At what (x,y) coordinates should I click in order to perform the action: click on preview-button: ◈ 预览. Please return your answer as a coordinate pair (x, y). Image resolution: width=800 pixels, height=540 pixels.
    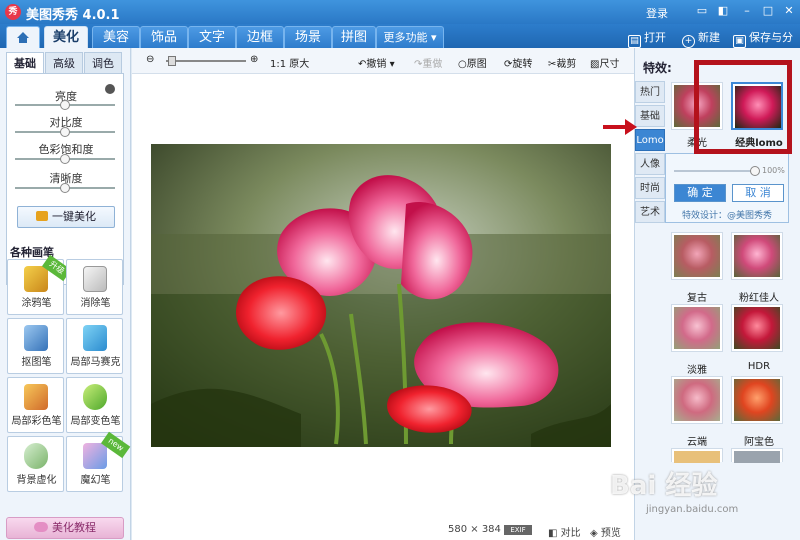
    Looking at the image, I should click on (605, 531).